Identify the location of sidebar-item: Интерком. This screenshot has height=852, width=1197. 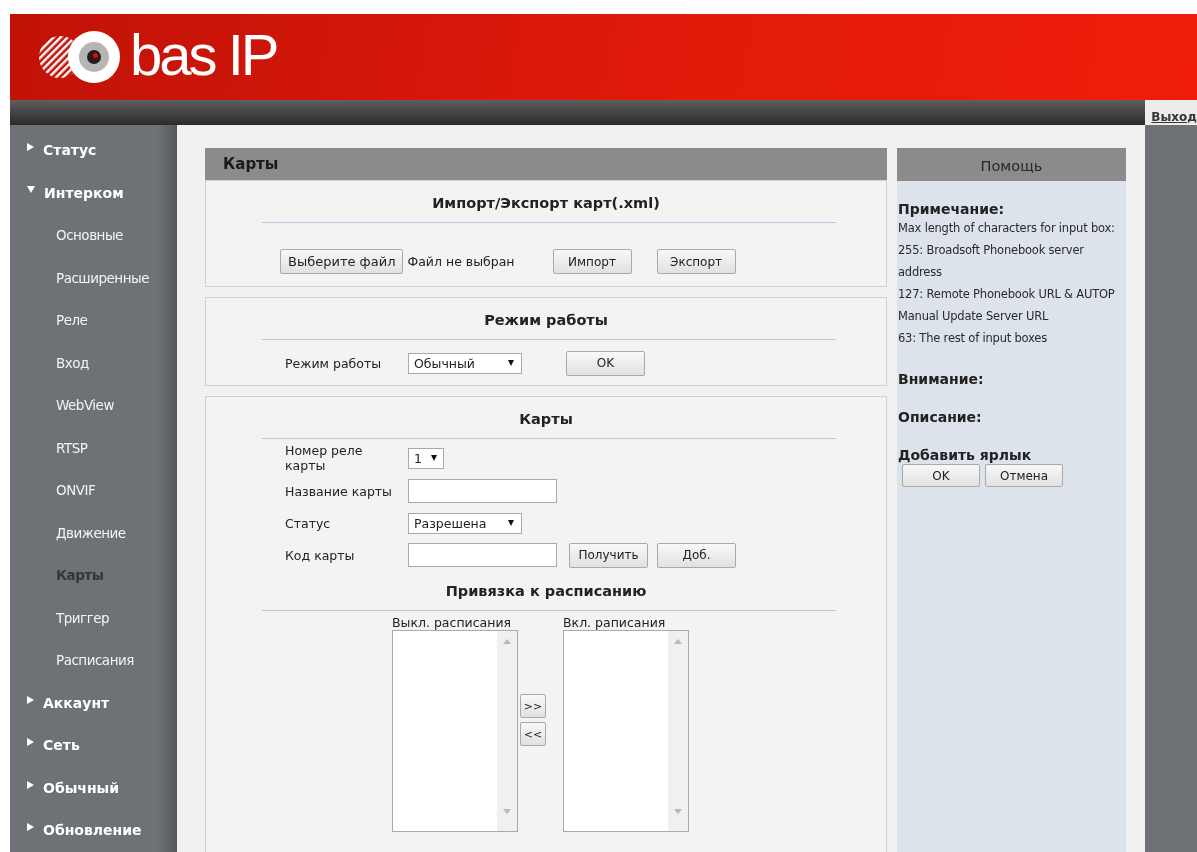
(93, 192).